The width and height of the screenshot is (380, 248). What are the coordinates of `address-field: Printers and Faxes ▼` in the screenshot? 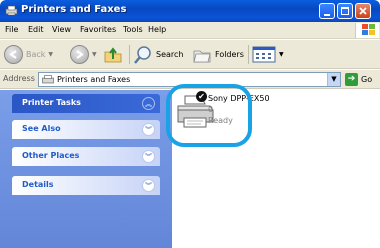 It's located at (189, 79).